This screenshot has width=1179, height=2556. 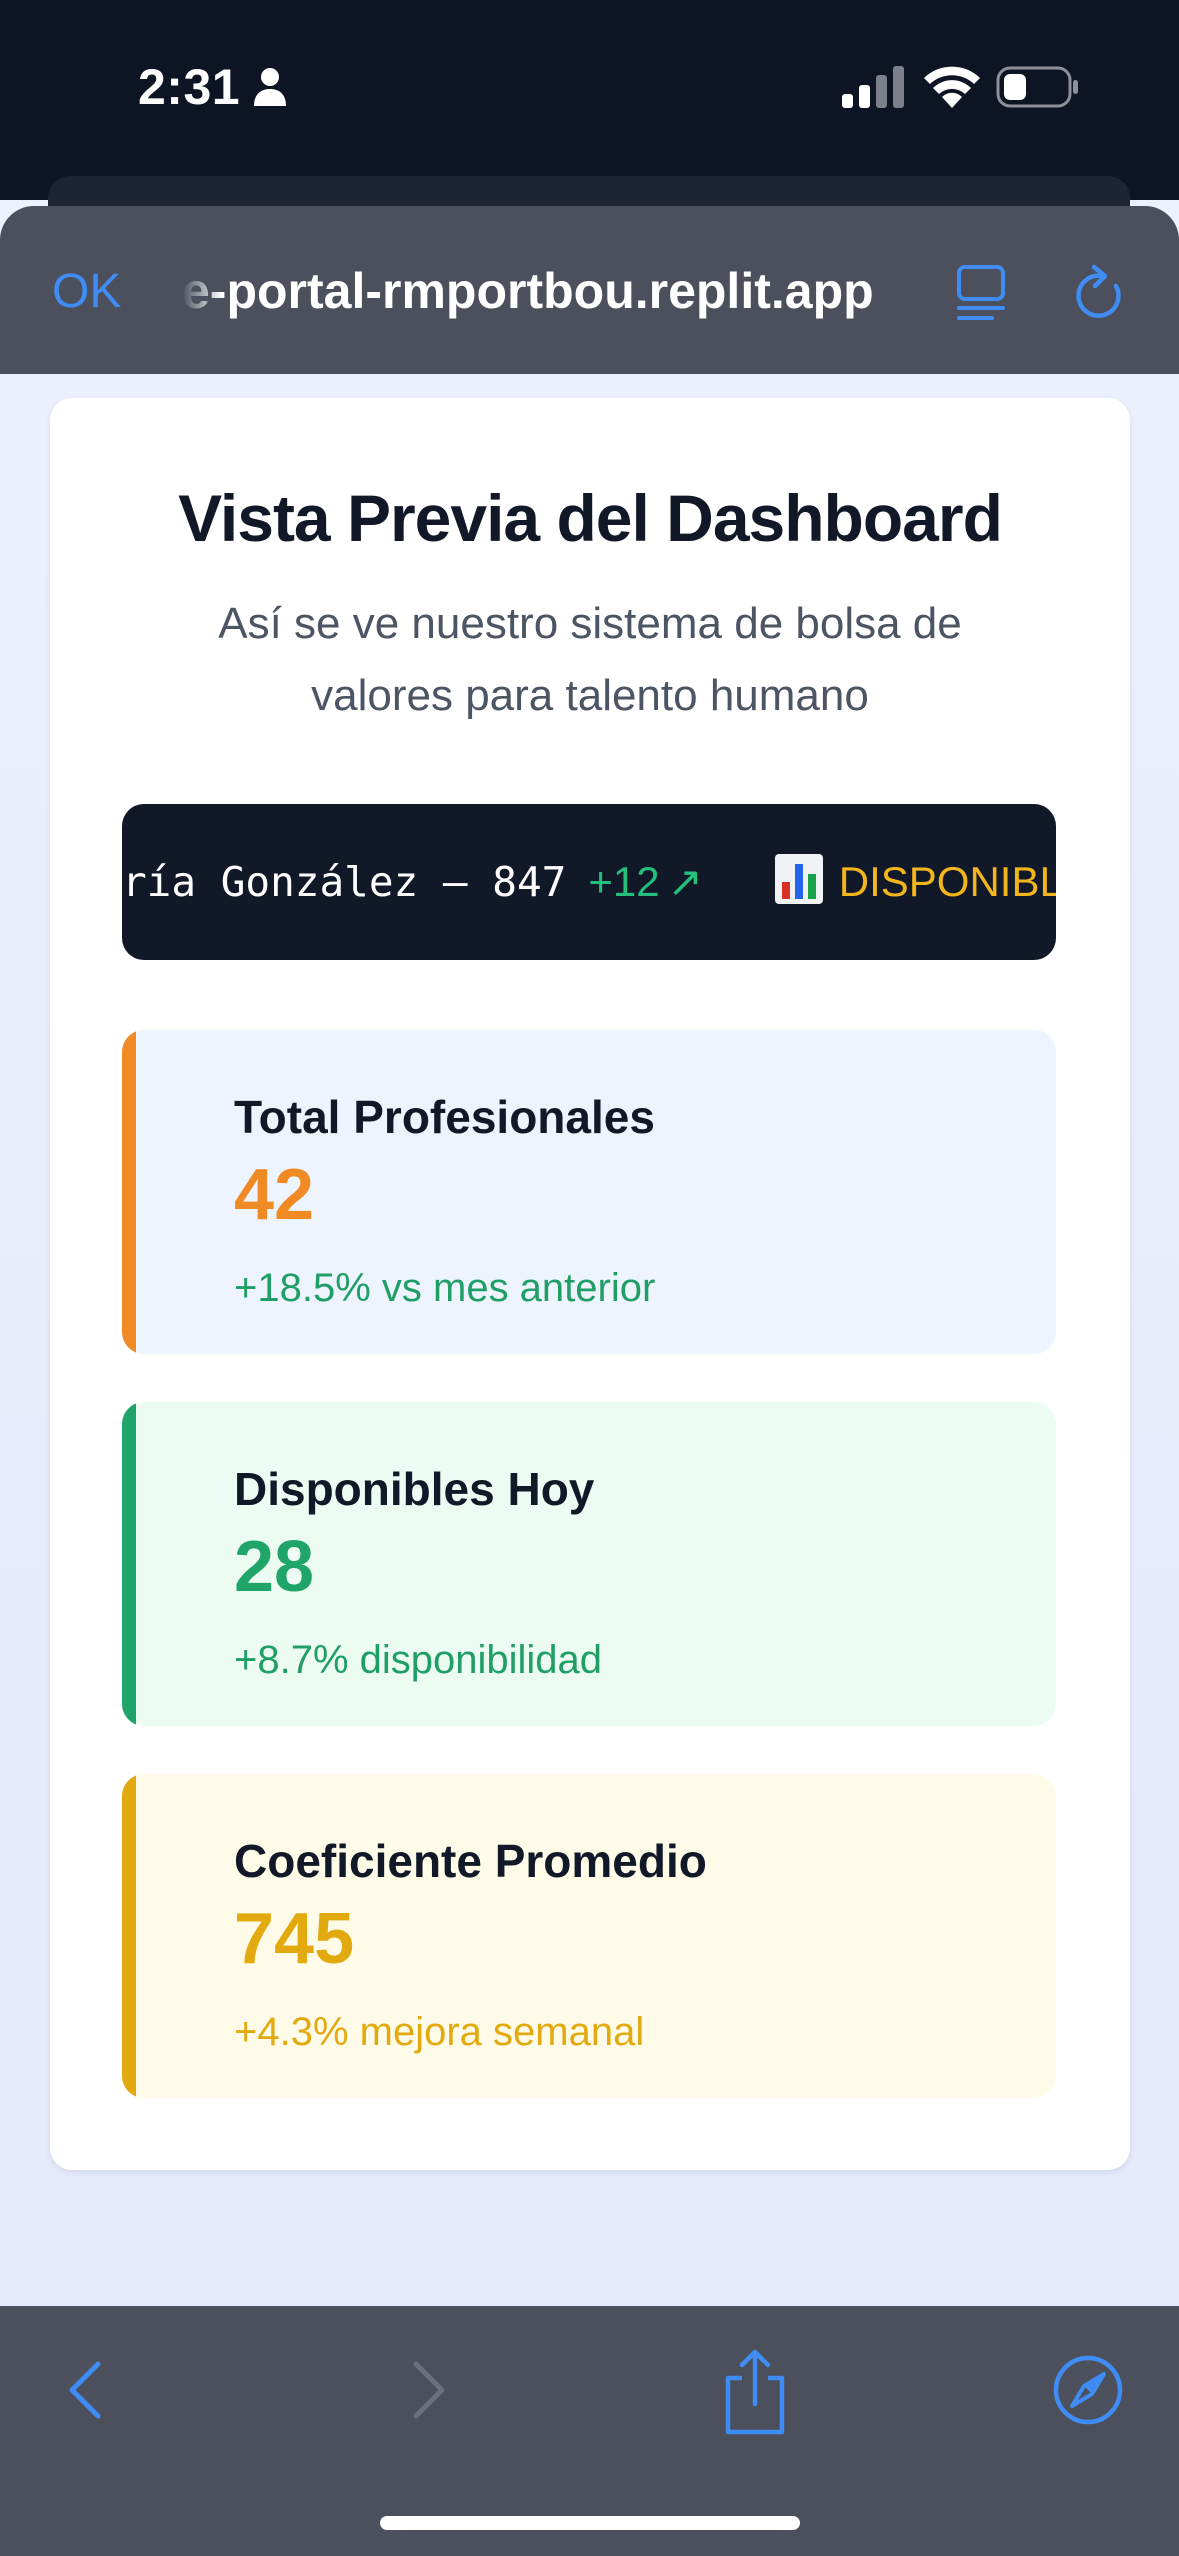 What do you see at coordinates (981, 293) in the screenshot?
I see `reader-icon` at bounding box center [981, 293].